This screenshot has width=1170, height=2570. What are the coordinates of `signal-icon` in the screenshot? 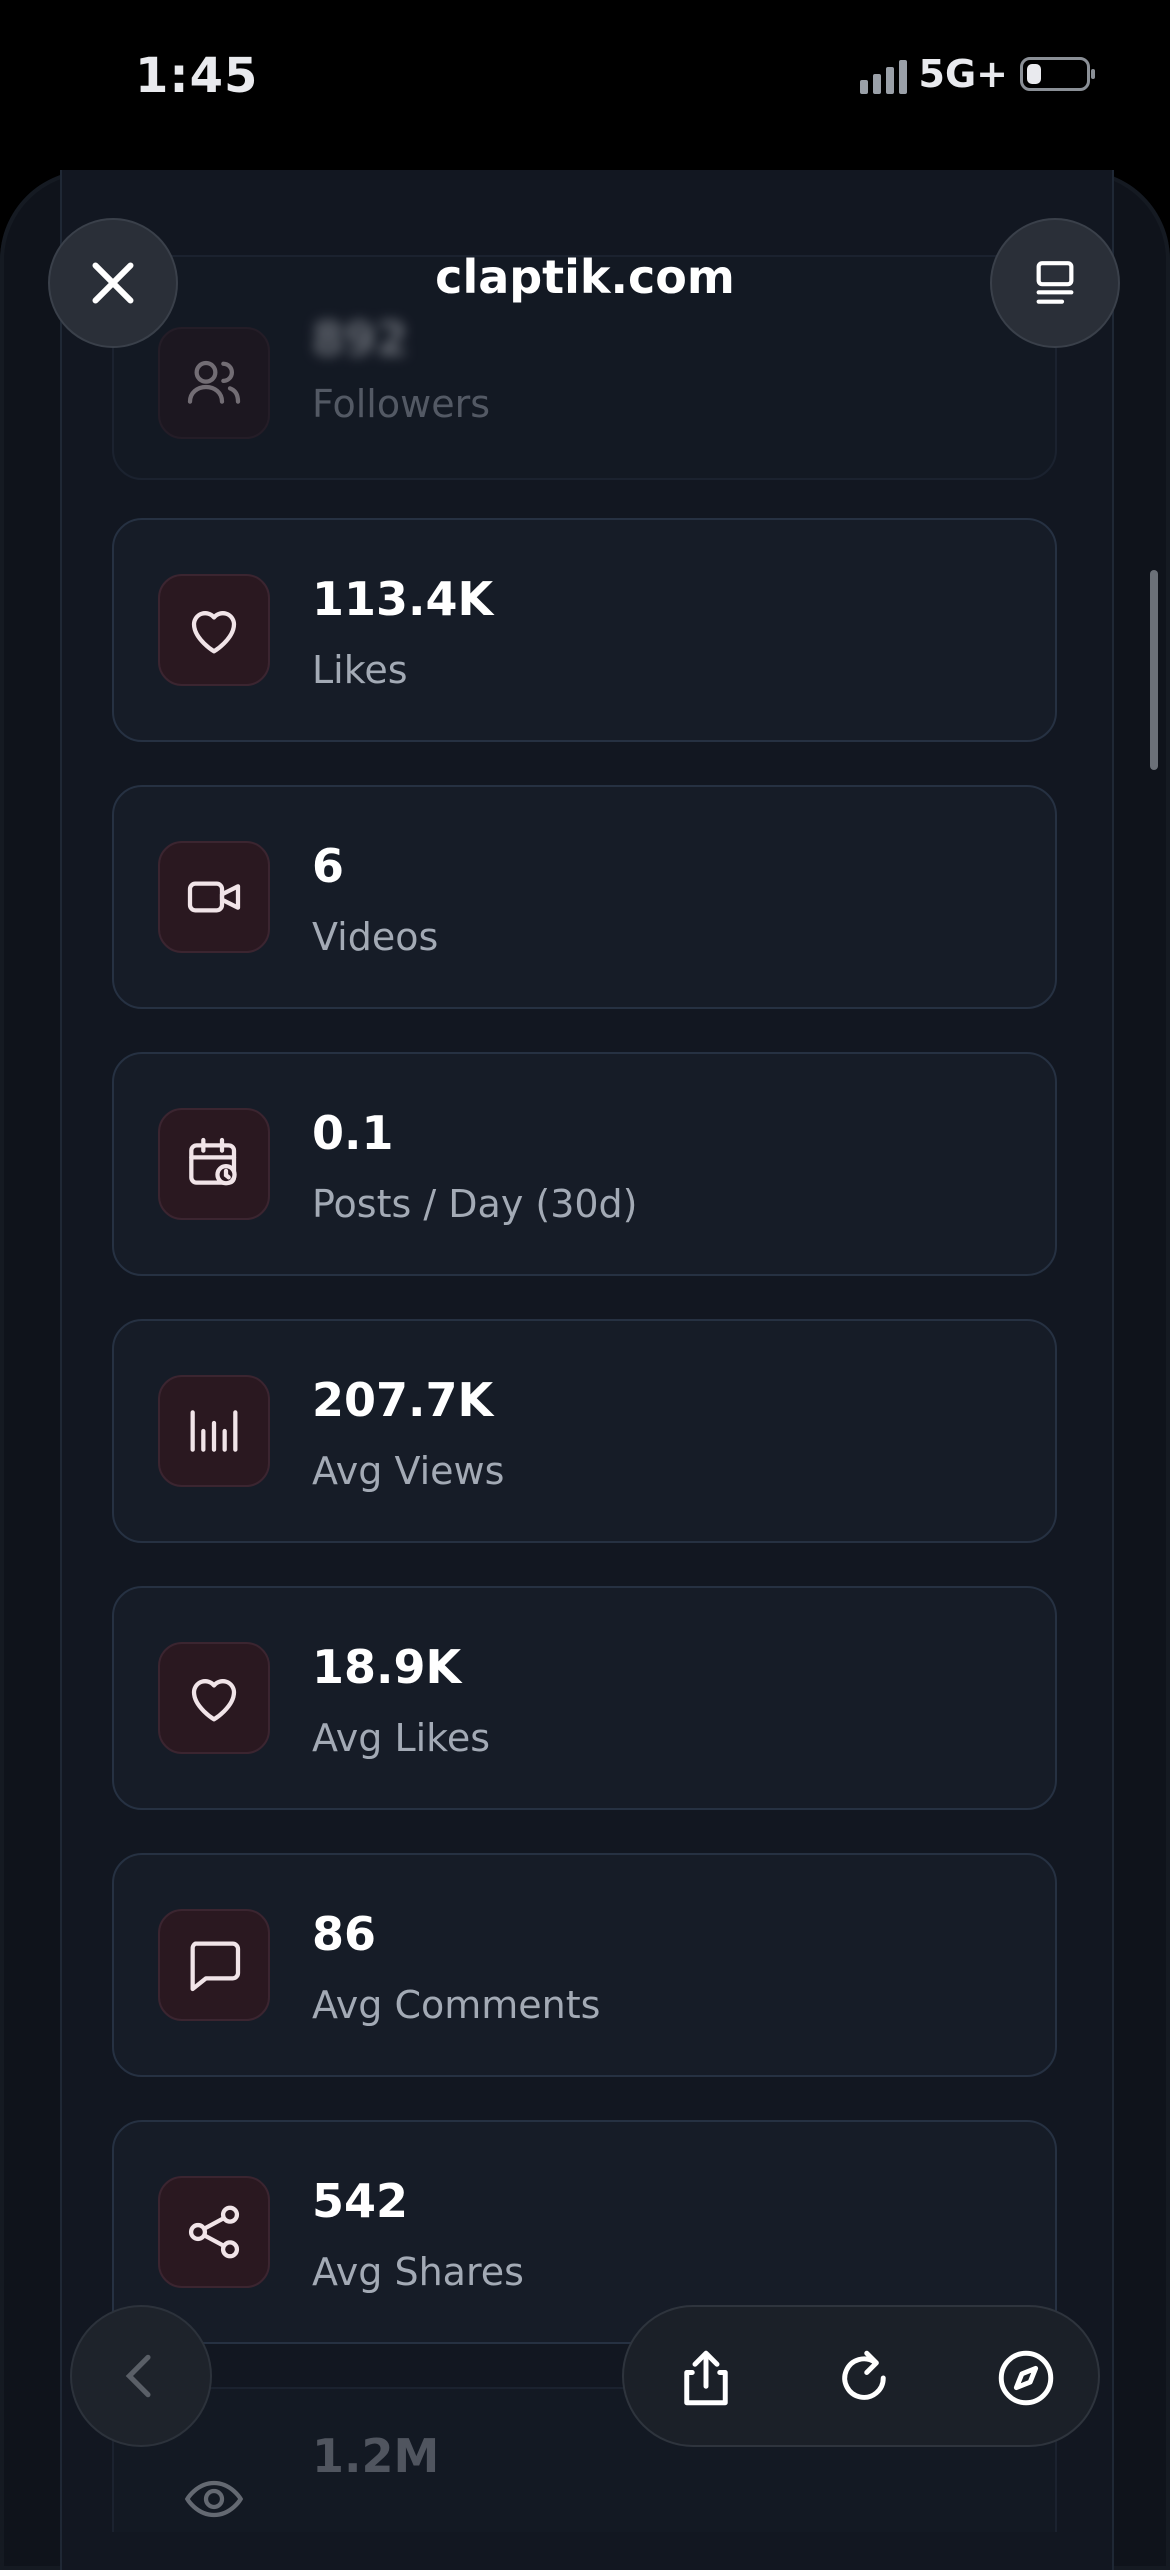 It's located at (883, 74).